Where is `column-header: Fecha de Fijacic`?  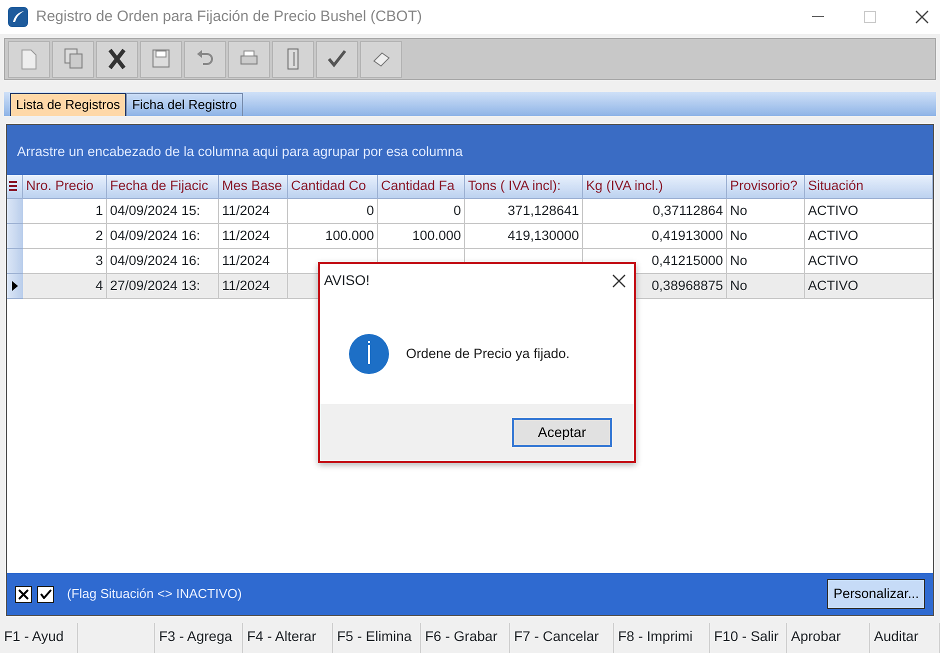
column-header: Fecha de Fijacic is located at coordinates (163, 186).